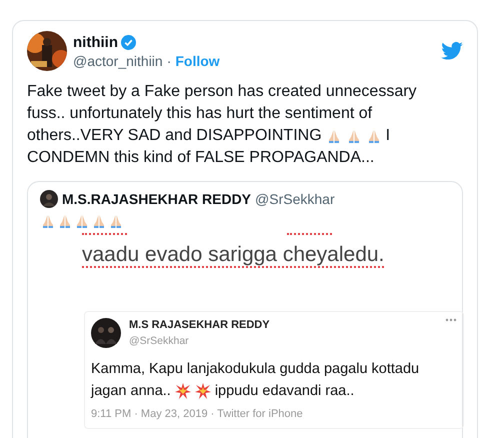  I want to click on tweet-text: Fake tweet by a Fake person has created unnecessary, so click(222, 92).